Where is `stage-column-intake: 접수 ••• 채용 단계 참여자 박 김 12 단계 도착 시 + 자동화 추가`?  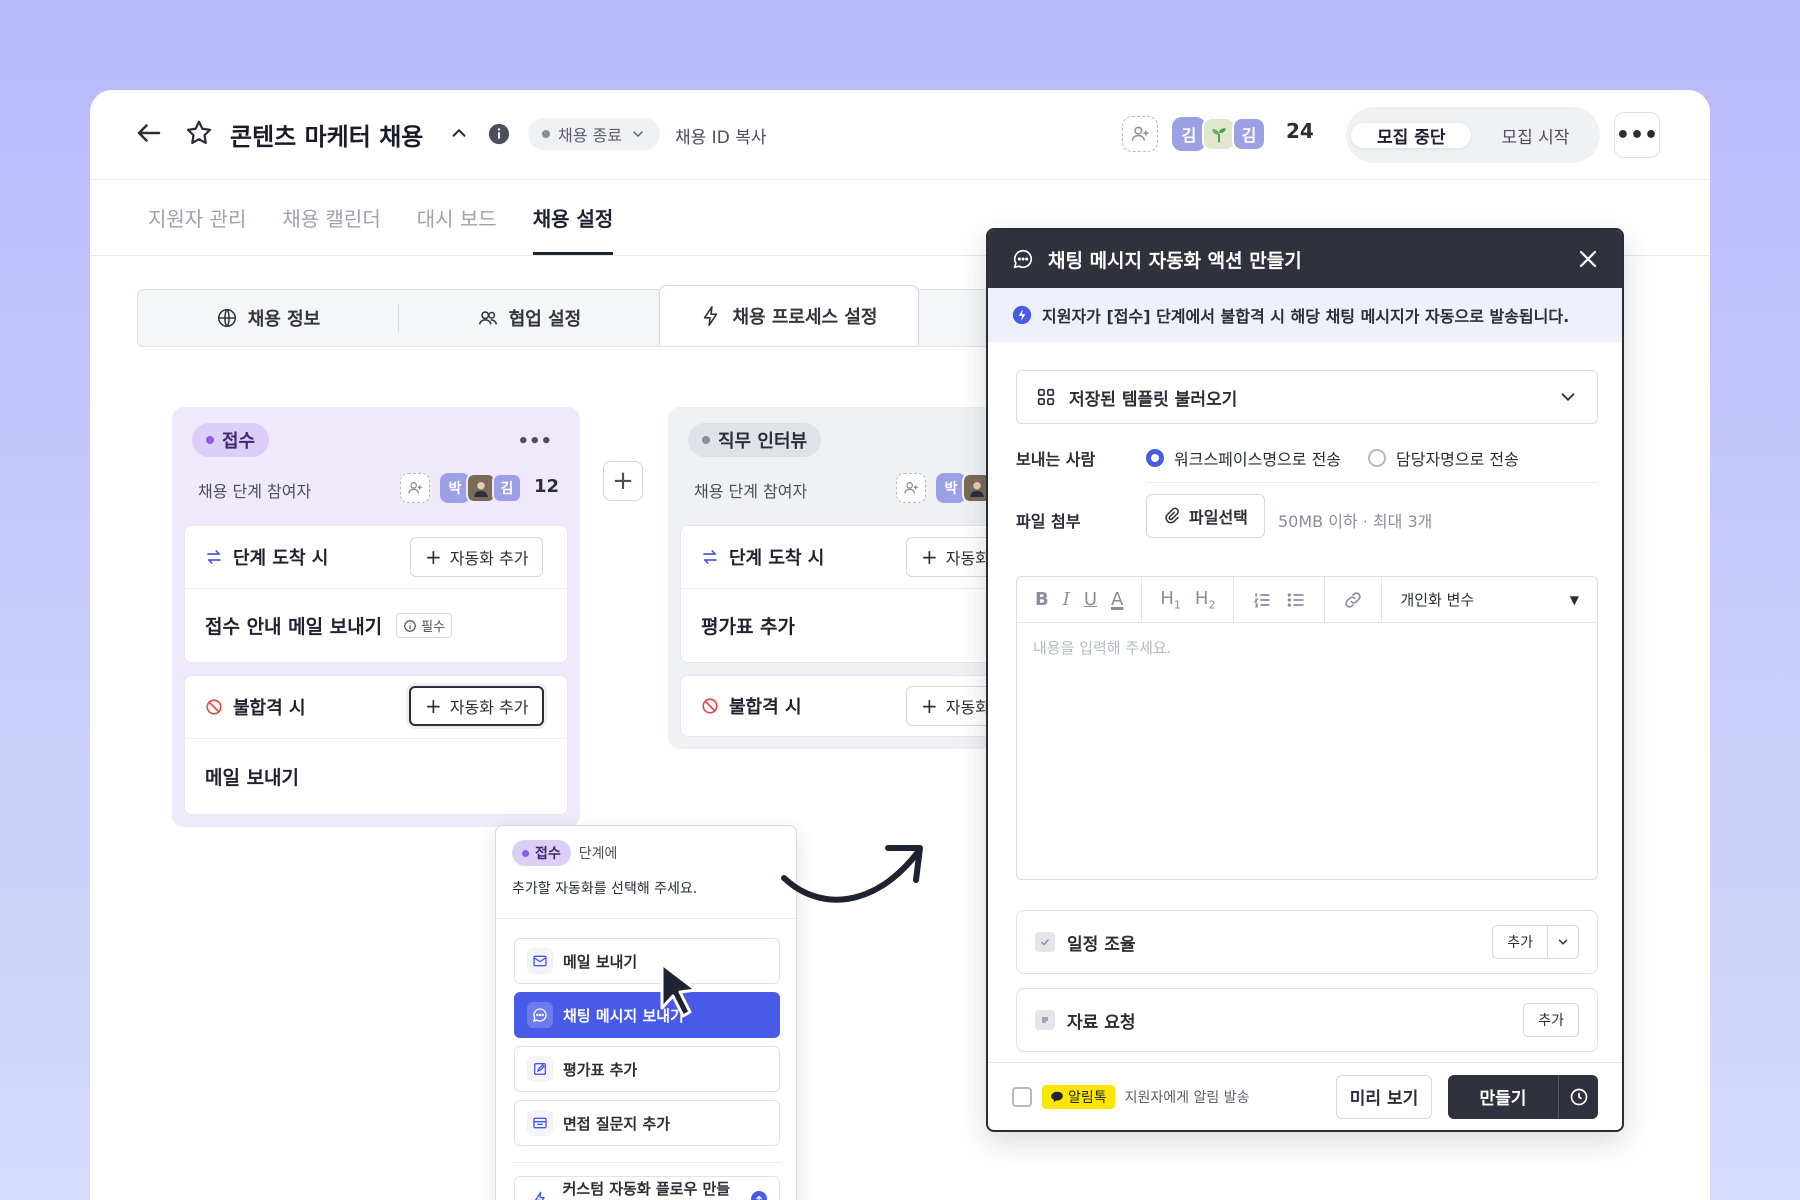 stage-column-intake: 접수 ••• 채용 단계 참여자 박 김 12 단계 도착 시 + 자동화 추가 is located at coordinates (376, 617).